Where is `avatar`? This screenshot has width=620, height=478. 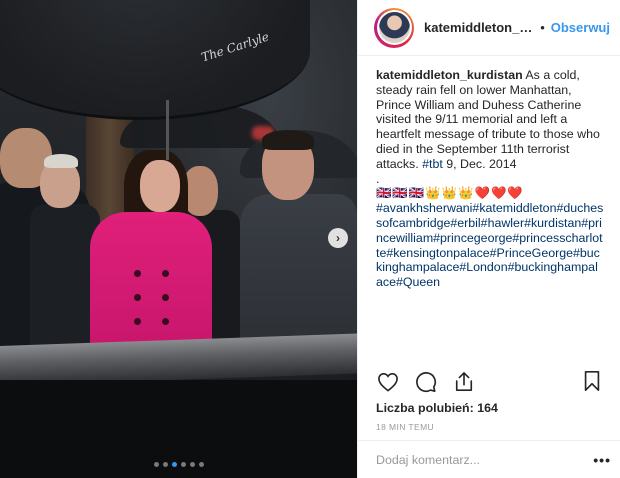
avatar is located at coordinates (394, 27).